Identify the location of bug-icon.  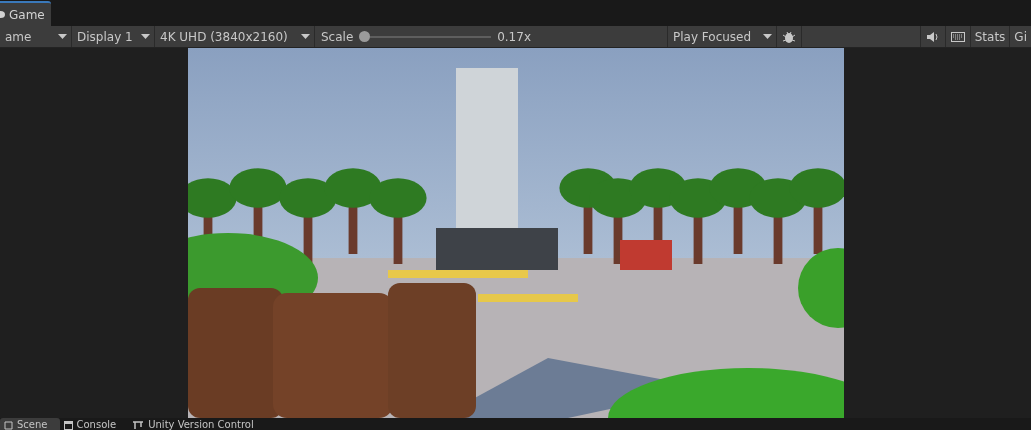
(789, 36).